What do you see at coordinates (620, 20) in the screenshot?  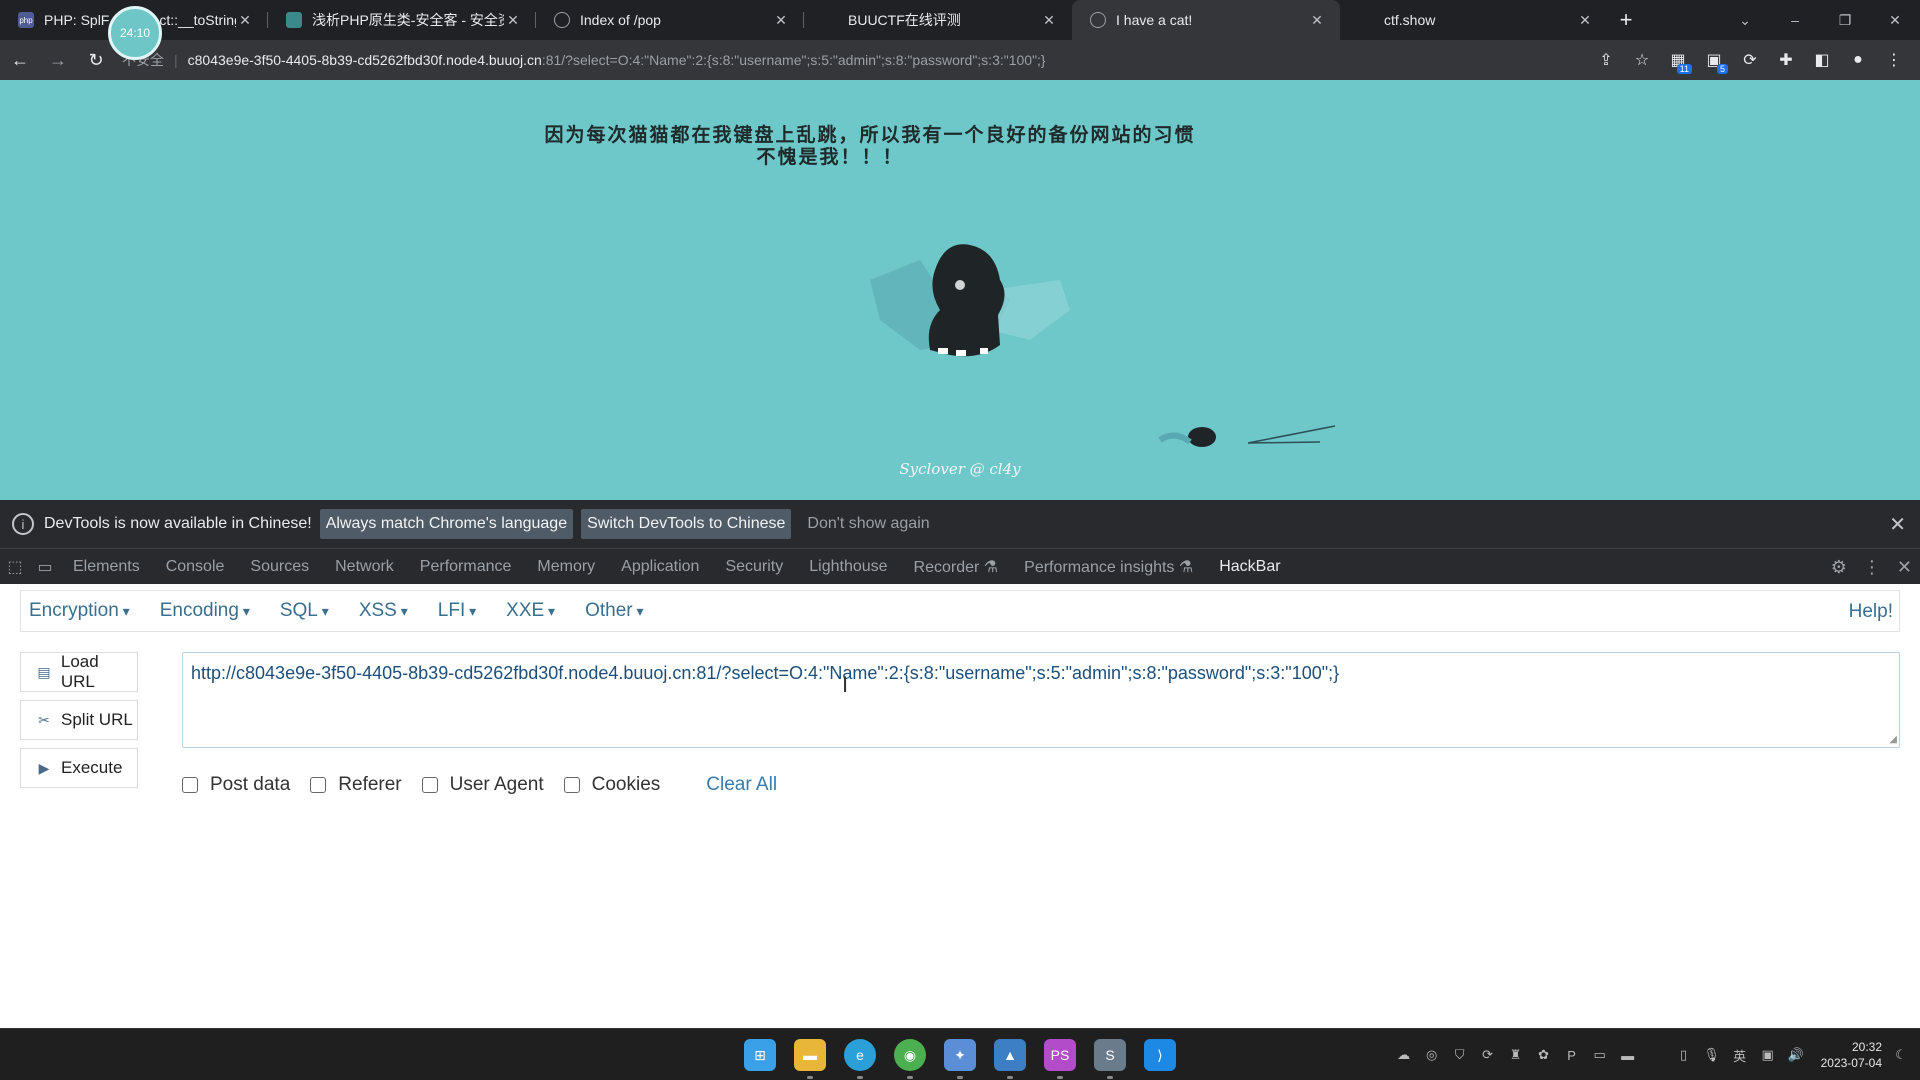 I see `tab-title: Index of /pop` at bounding box center [620, 20].